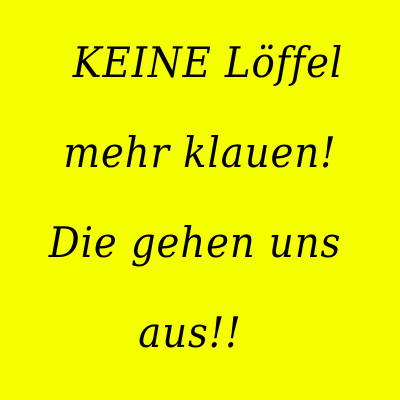  Describe the element at coordinates (195, 242) in the screenshot. I see `note-line-3: Die gehen uns` at that location.